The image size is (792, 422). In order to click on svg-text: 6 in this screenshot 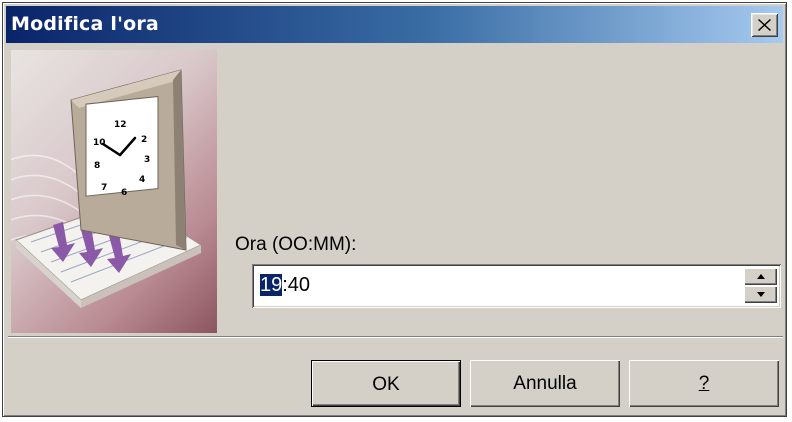, I will do `click(124, 193)`.